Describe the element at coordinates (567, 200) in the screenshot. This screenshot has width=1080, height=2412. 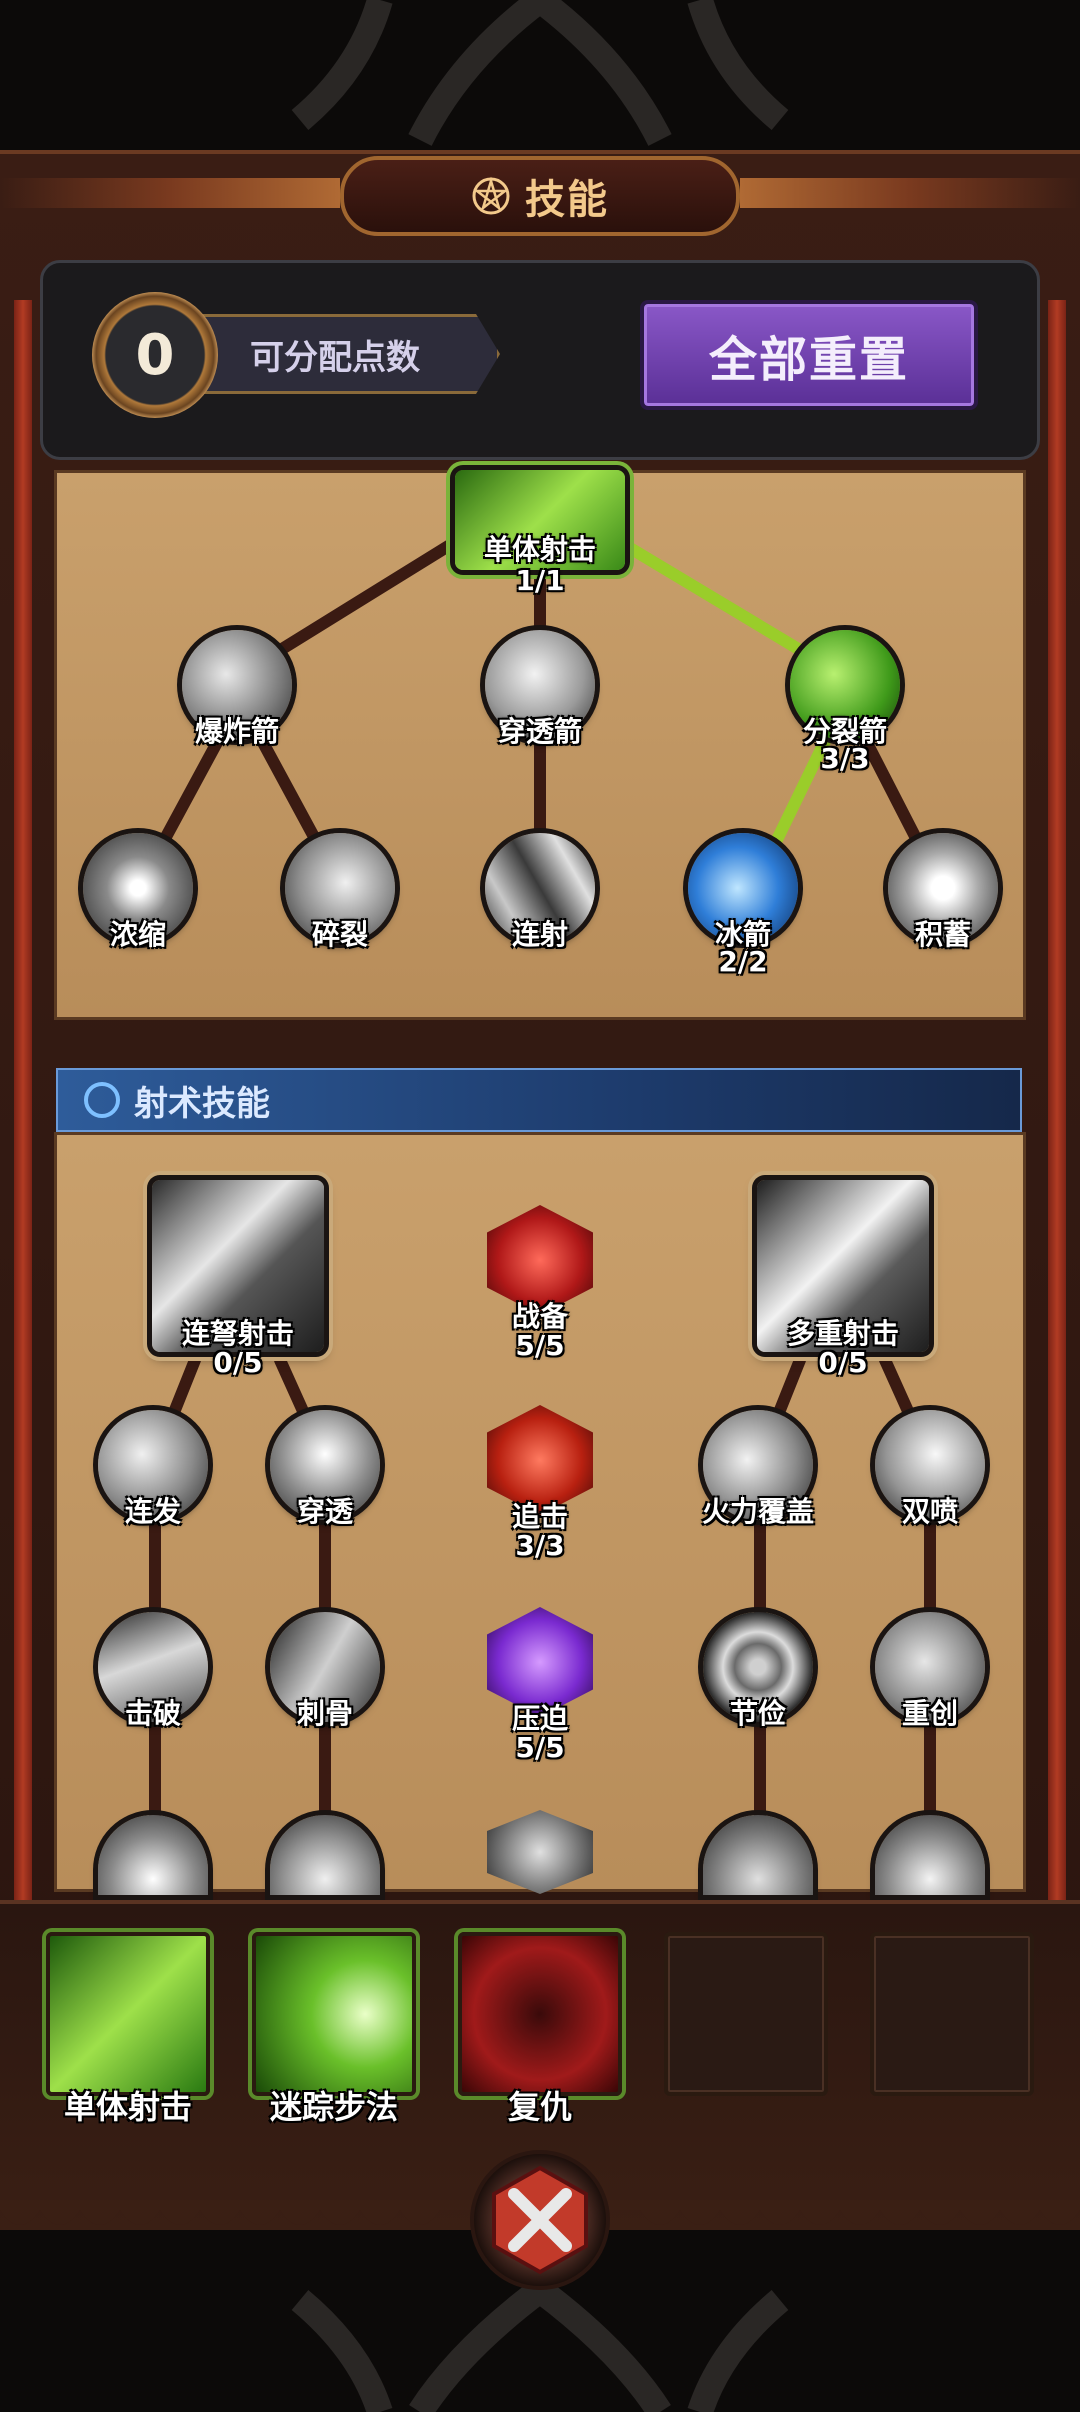
I see `page-title: 技能` at that location.